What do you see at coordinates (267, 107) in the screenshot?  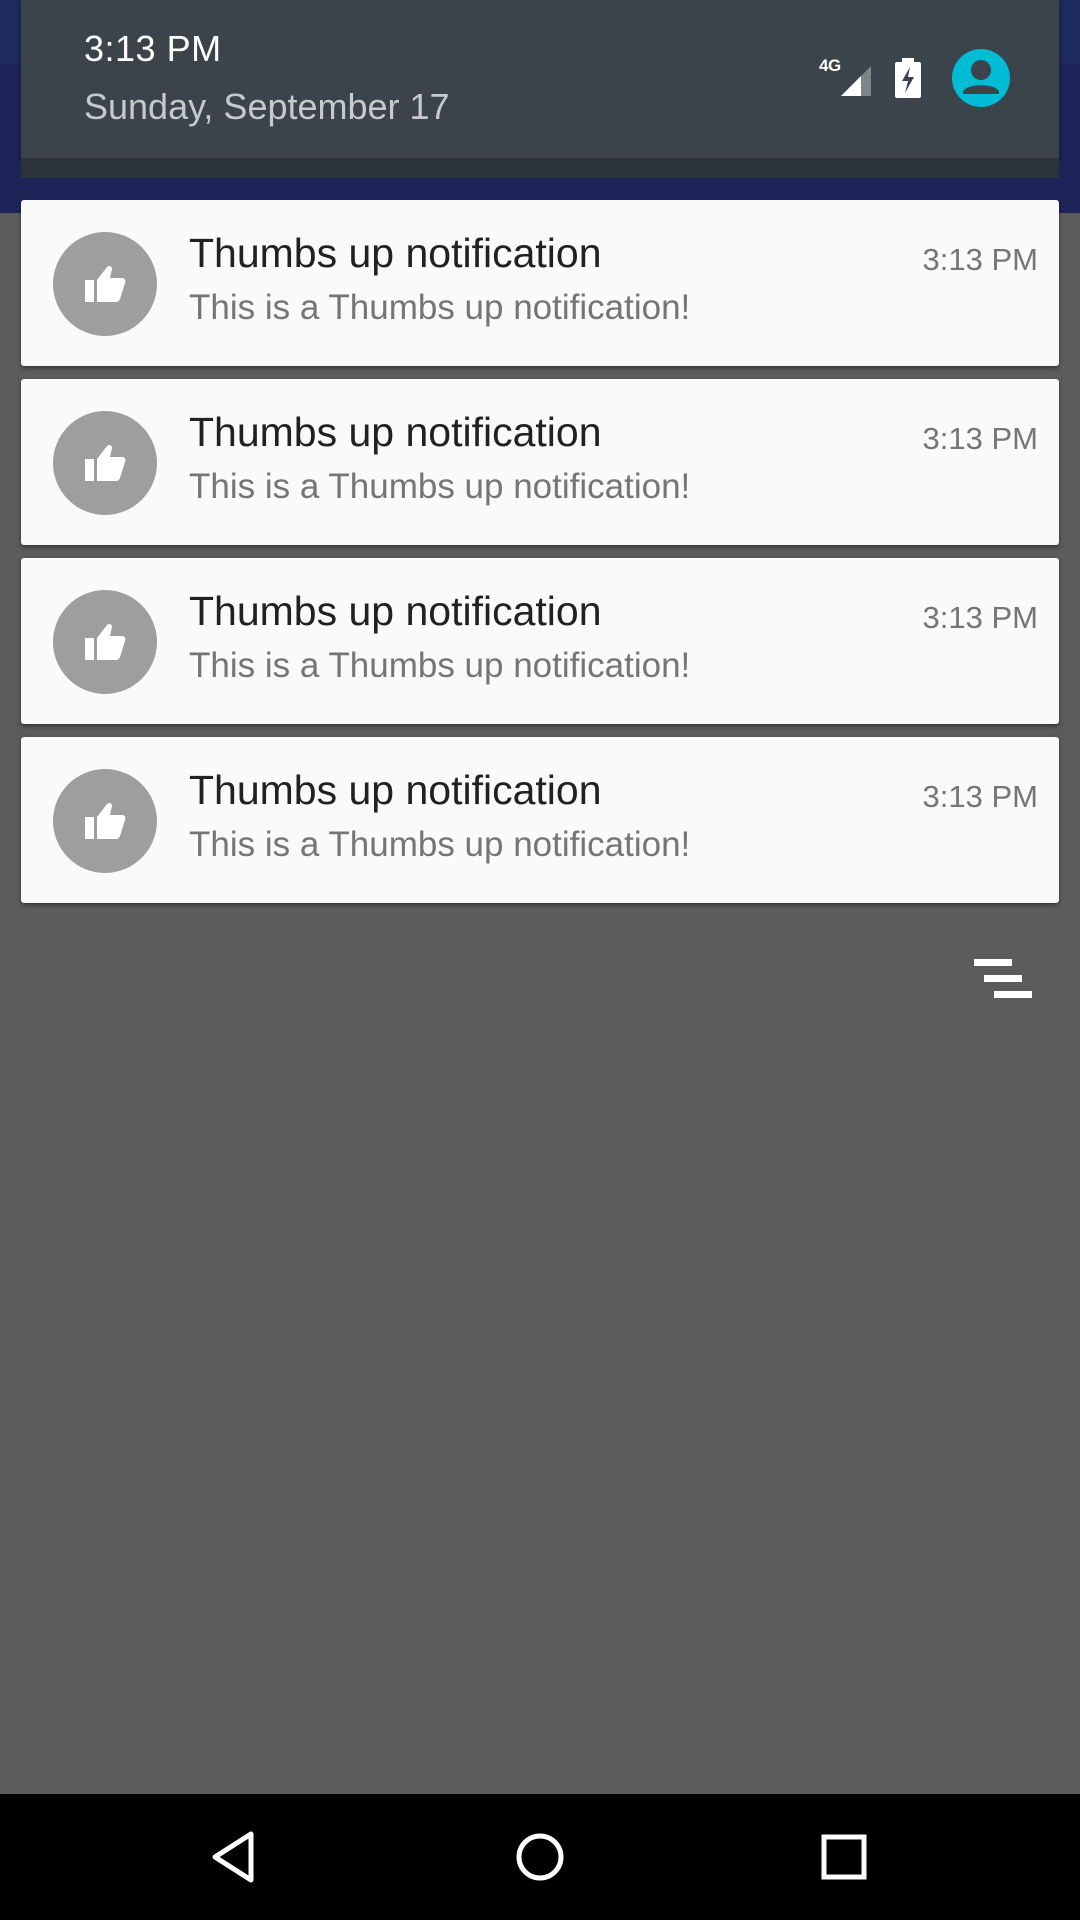 I see `header-date: Sunday, September 17` at bounding box center [267, 107].